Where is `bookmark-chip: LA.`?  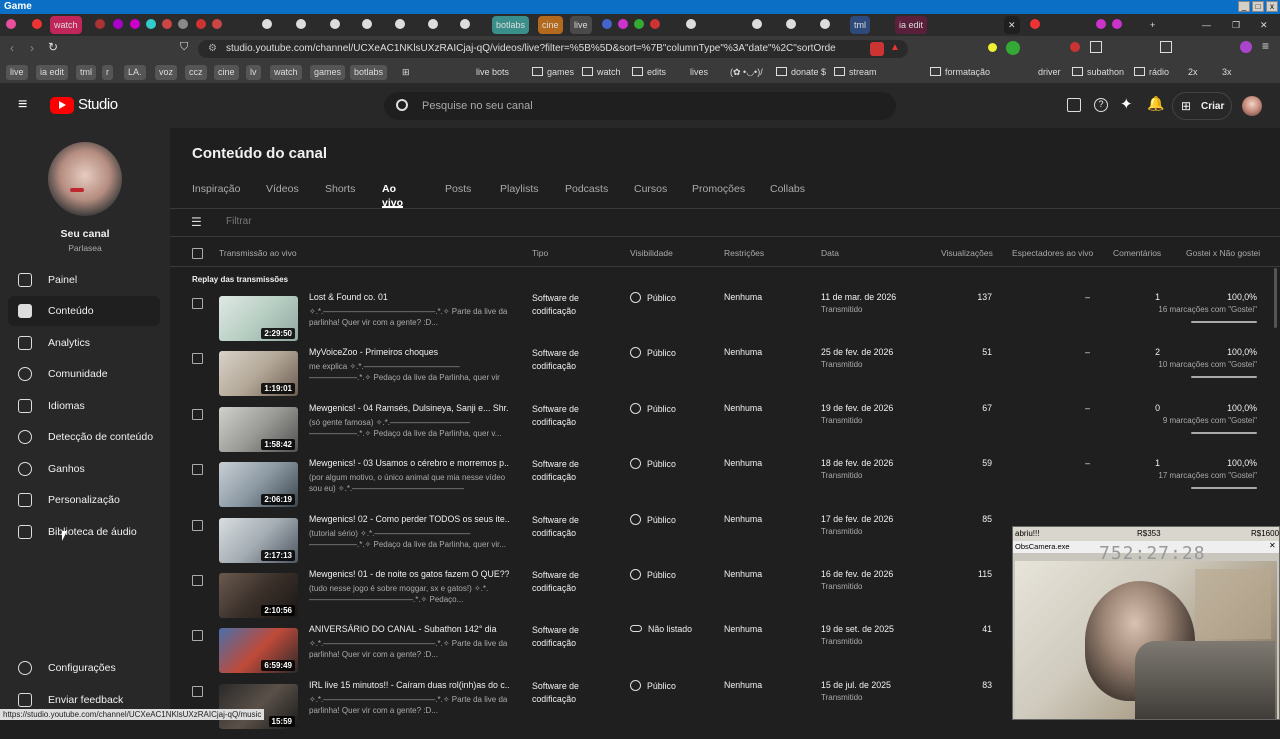
bookmark-chip: LA. is located at coordinates (135, 72).